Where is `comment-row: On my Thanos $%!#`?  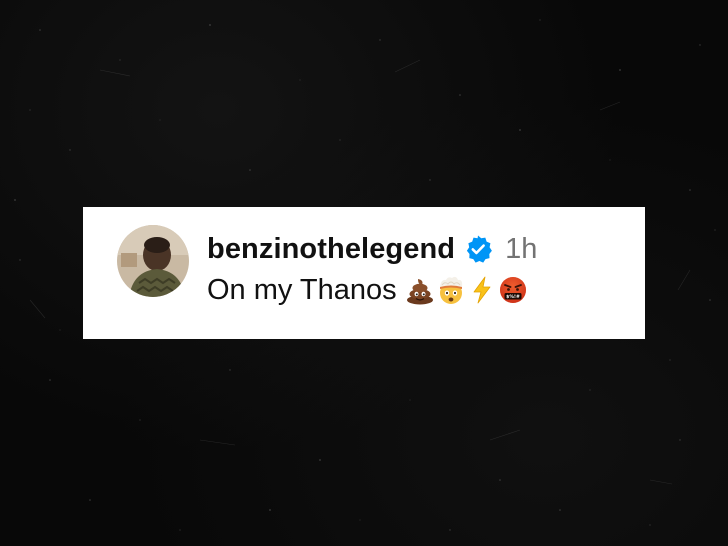 comment-row: On my Thanos $%!# is located at coordinates (368, 290).